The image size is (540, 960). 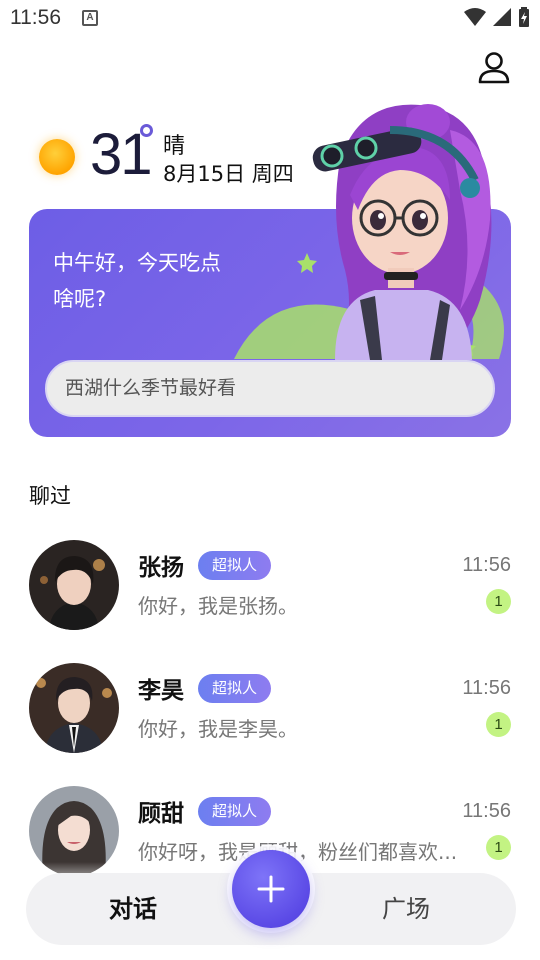 I want to click on battery-charging-icon, so click(x=524, y=17).